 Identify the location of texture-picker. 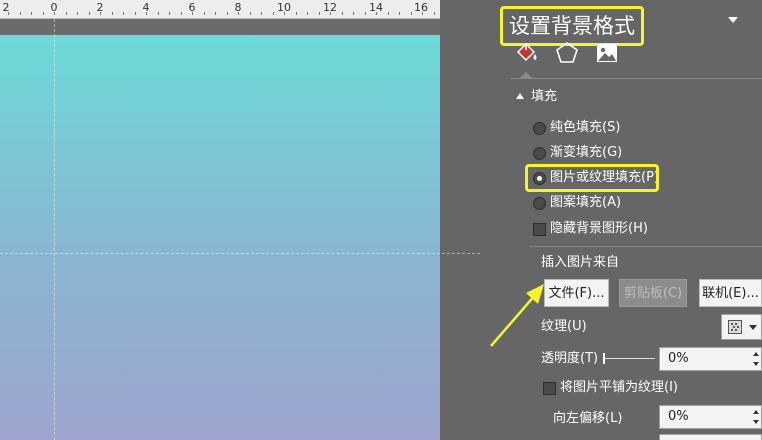
(741, 327).